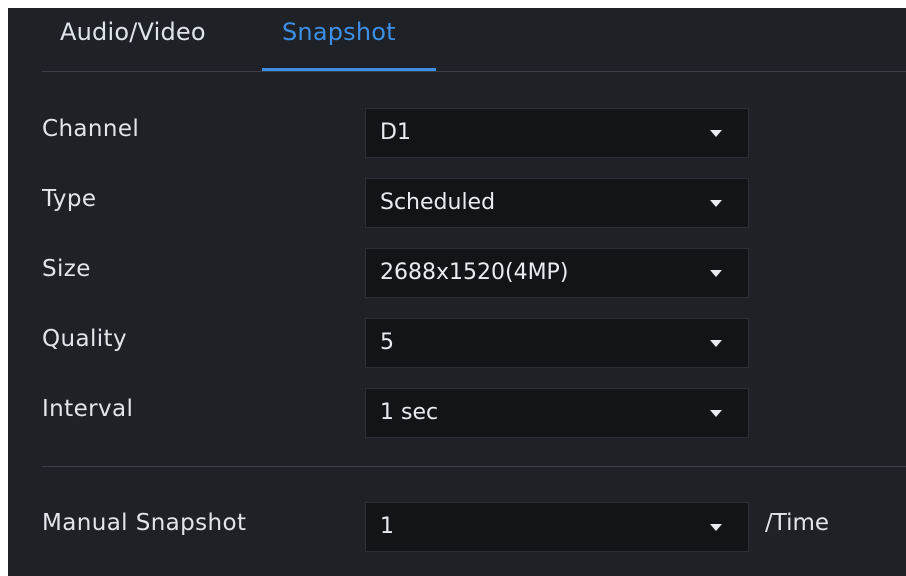  Describe the element at coordinates (91, 129) in the screenshot. I see `channel-label: Channel` at that location.